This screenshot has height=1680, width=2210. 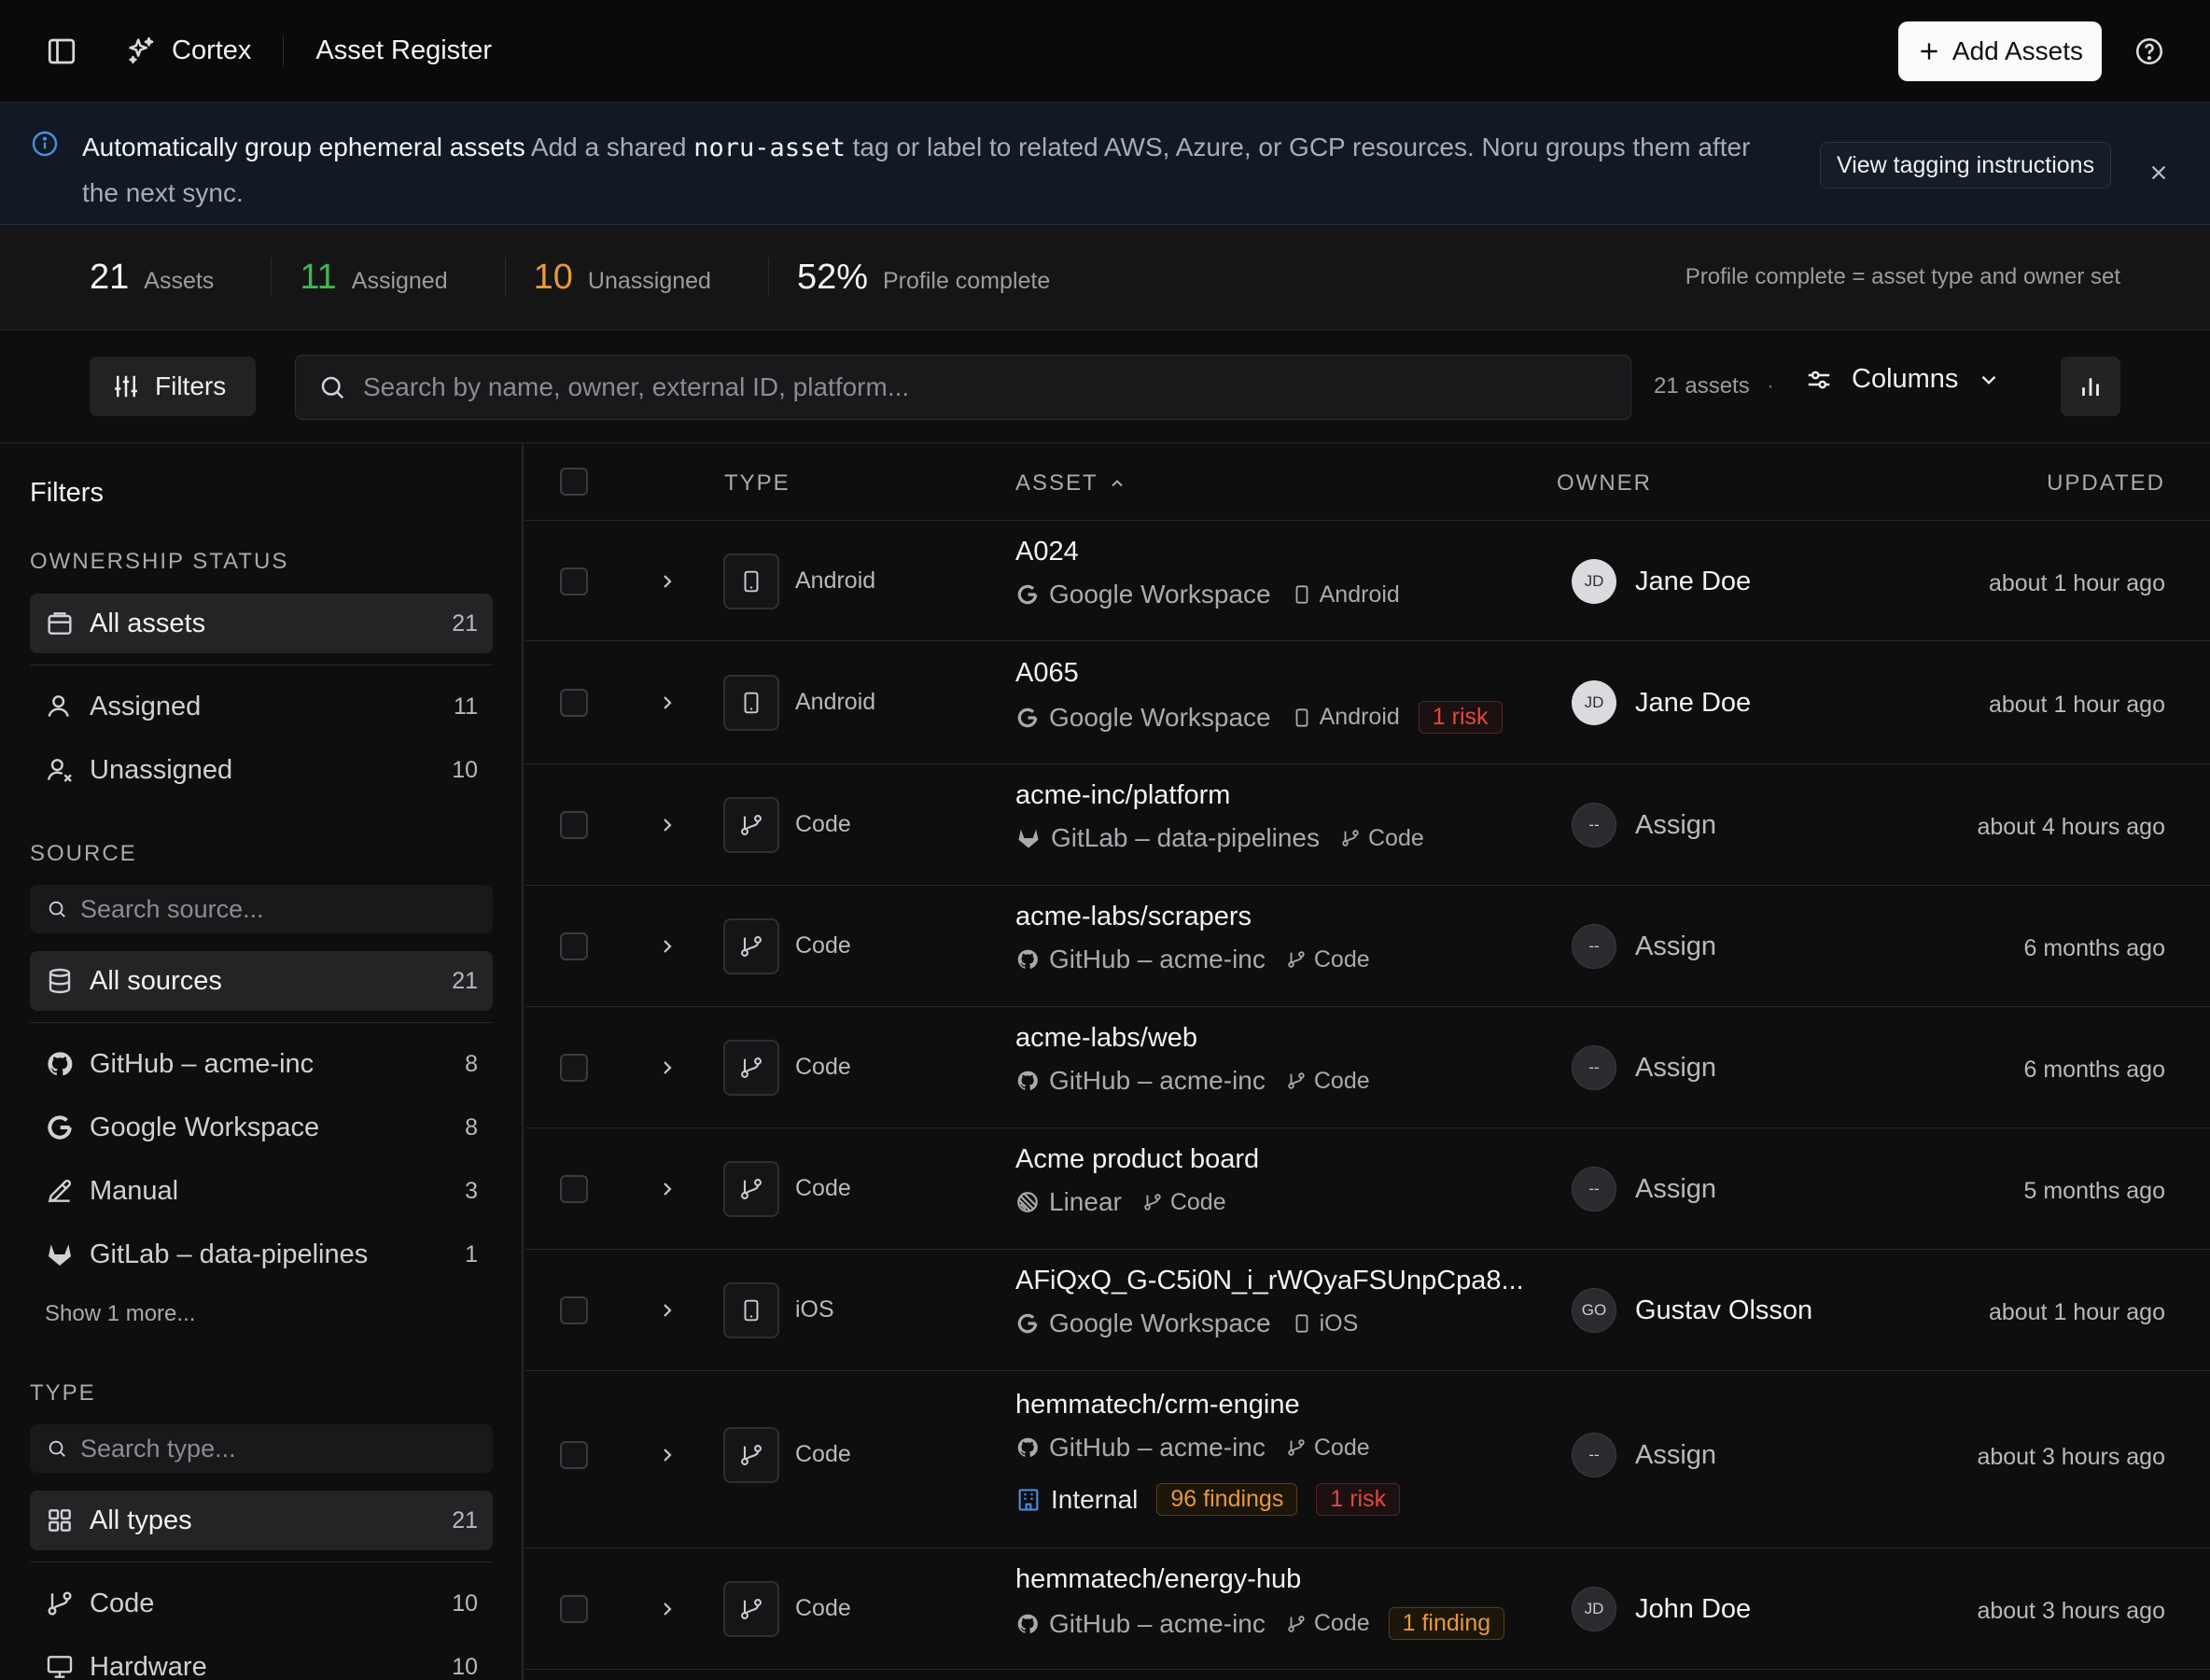 What do you see at coordinates (261, 1191) in the screenshot?
I see `filter-source-manual: Manual 3` at bounding box center [261, 1191].